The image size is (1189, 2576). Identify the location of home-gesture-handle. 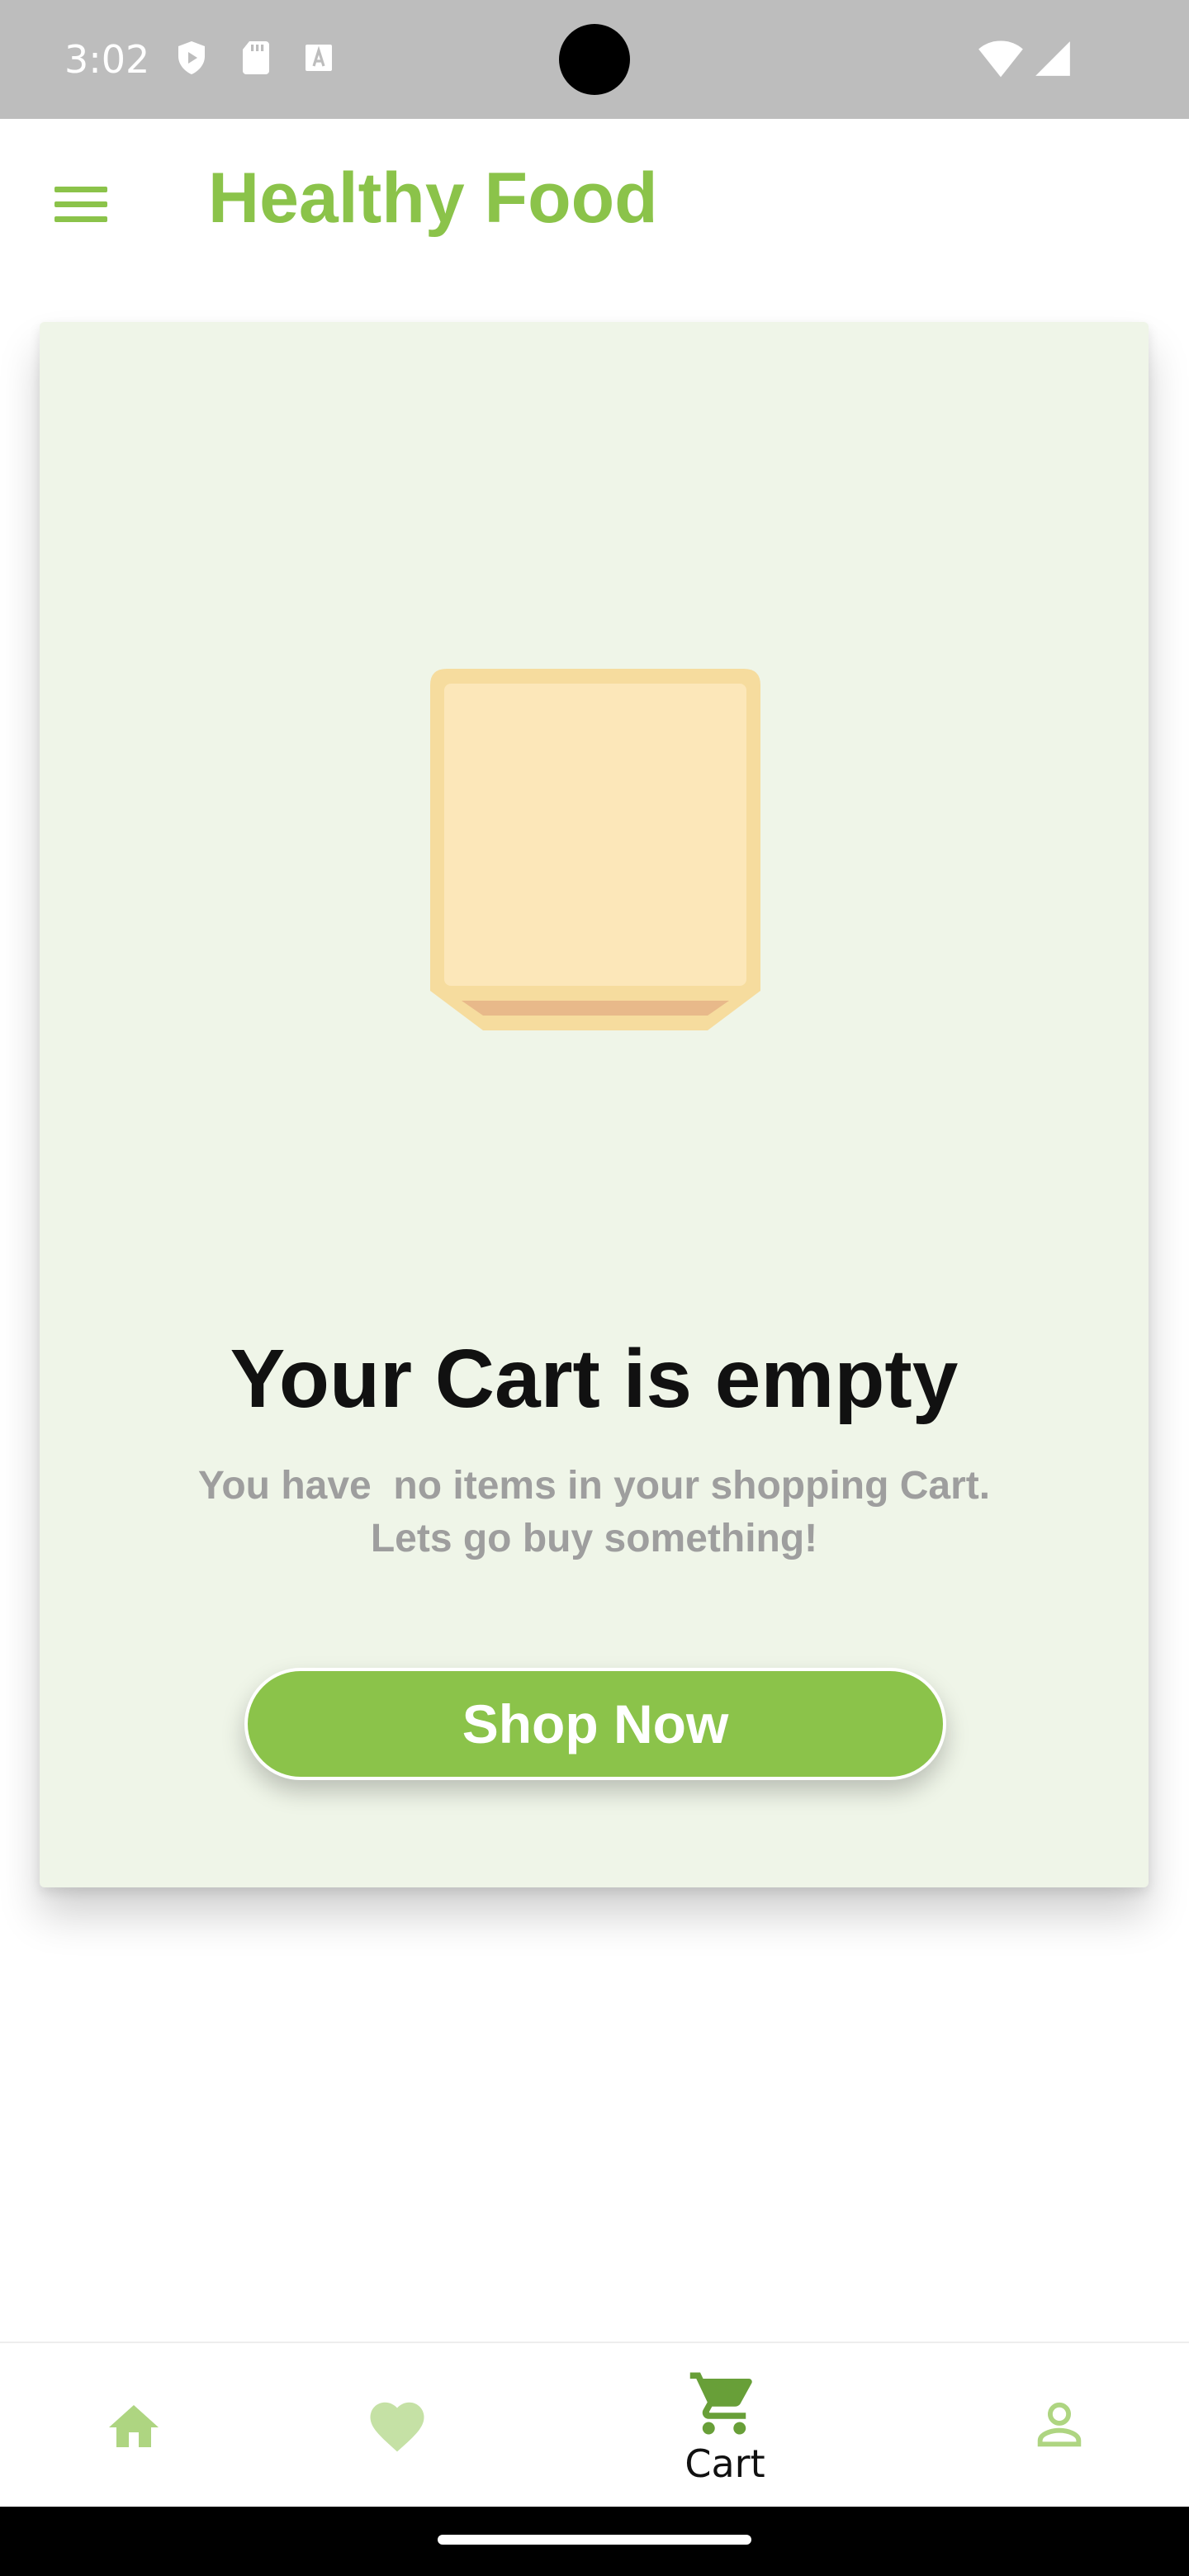
(594, 2540).